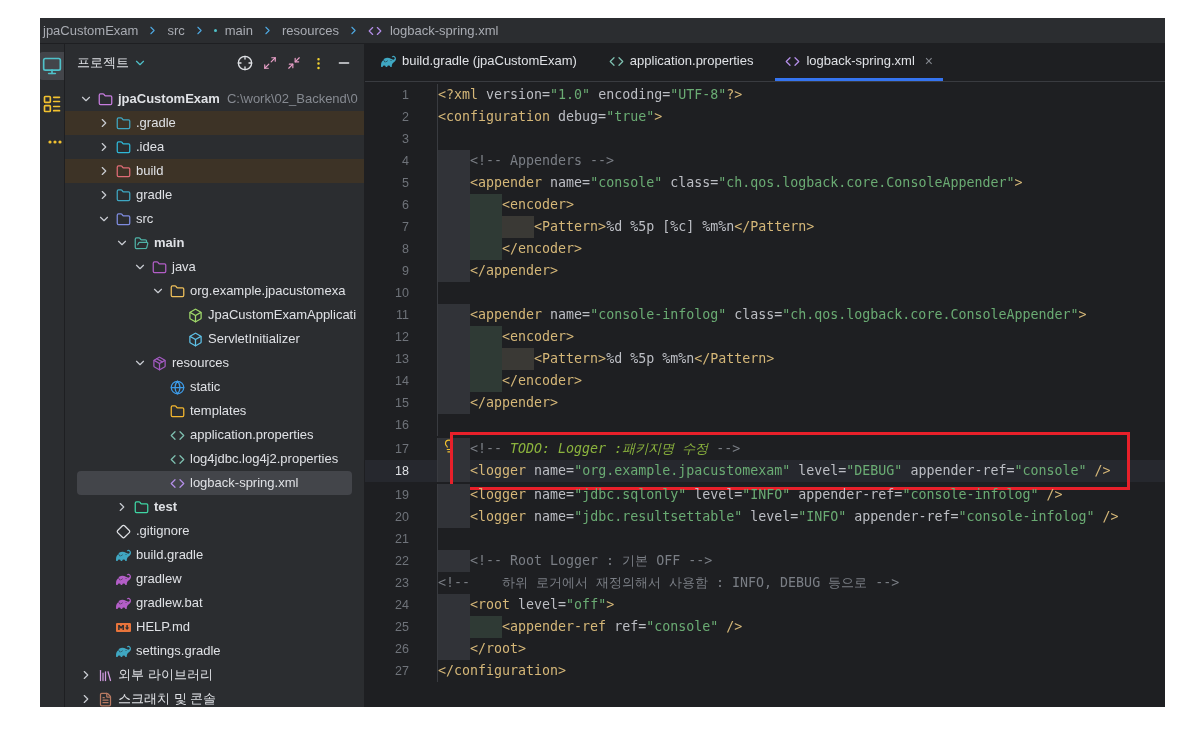 The image size is (1204, 750). Describe the element at coordinates (401, 403) in the screenshot. I see `line-number: 15` at that location.